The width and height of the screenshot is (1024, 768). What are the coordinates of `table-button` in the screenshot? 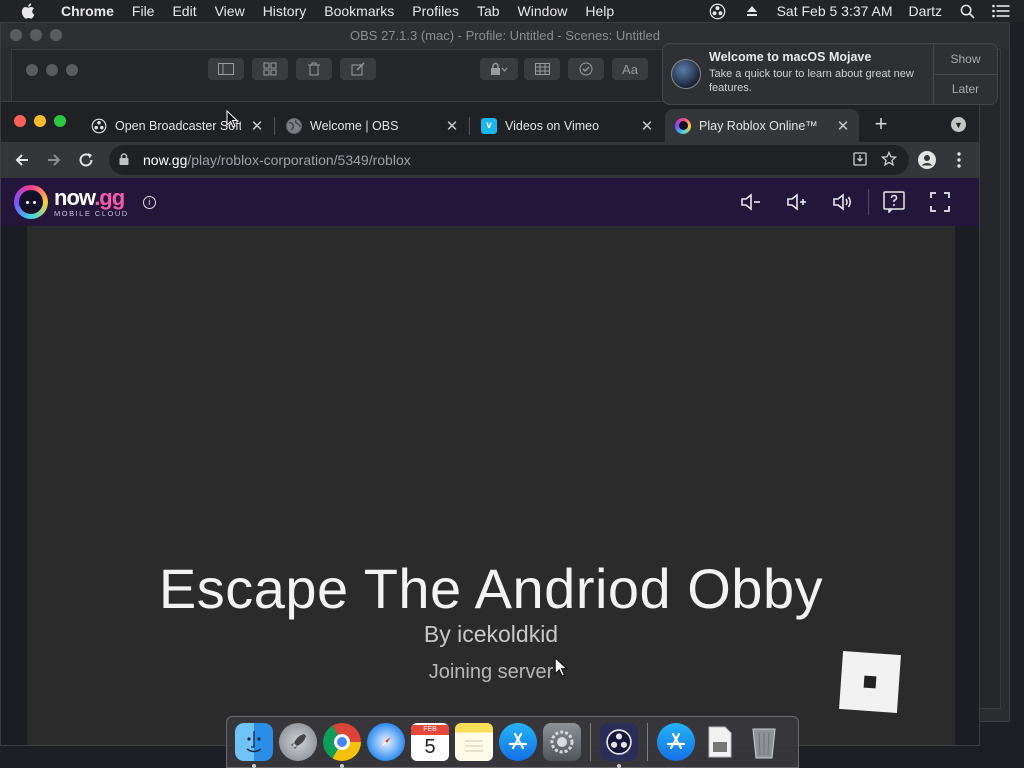 It's located at (542, 69).